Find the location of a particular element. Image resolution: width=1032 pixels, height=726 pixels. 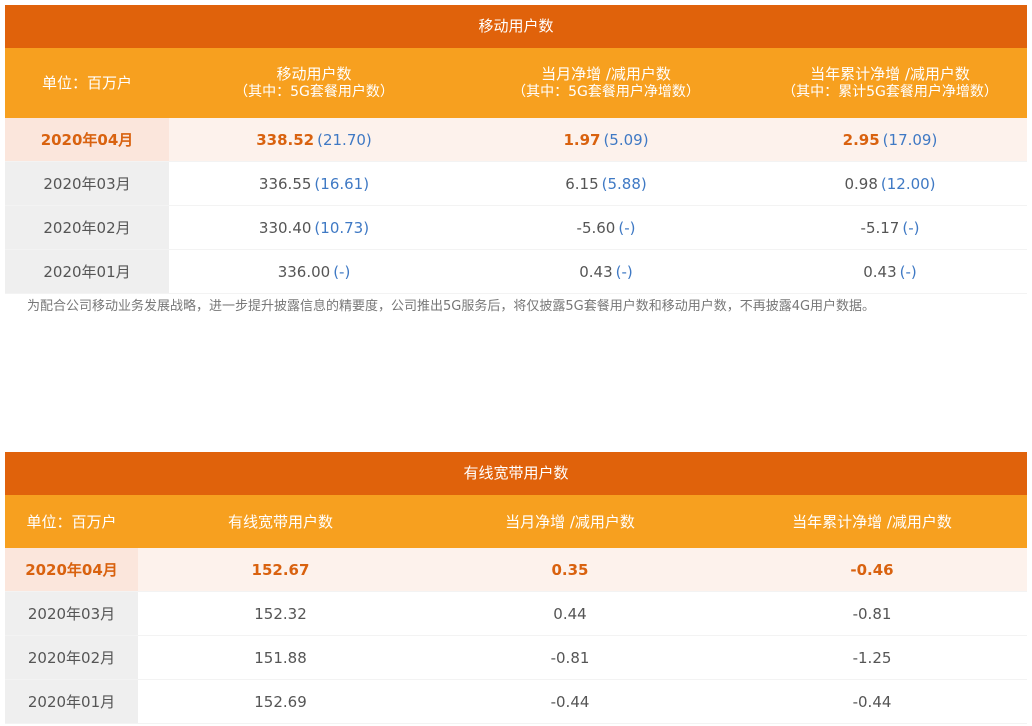

header-ytd-net: 当年累计净增 /减用户数 is located at coordinates (872, 521).